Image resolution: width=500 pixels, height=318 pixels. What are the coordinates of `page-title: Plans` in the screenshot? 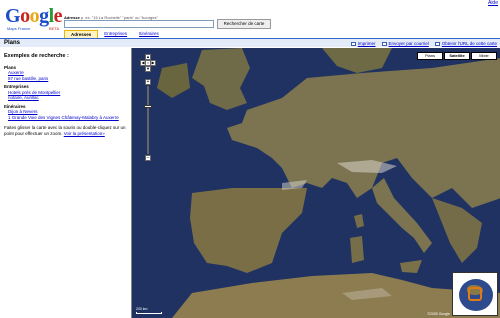 It's located at (12, 43).